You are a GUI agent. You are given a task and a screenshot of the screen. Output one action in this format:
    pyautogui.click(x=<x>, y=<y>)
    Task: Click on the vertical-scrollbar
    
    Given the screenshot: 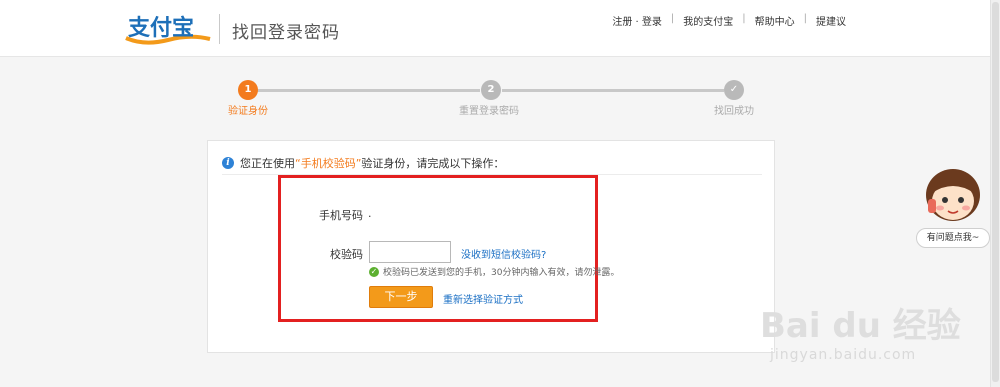 What is the action you would take?
    pyautogui.click(x=995, y=193)
    